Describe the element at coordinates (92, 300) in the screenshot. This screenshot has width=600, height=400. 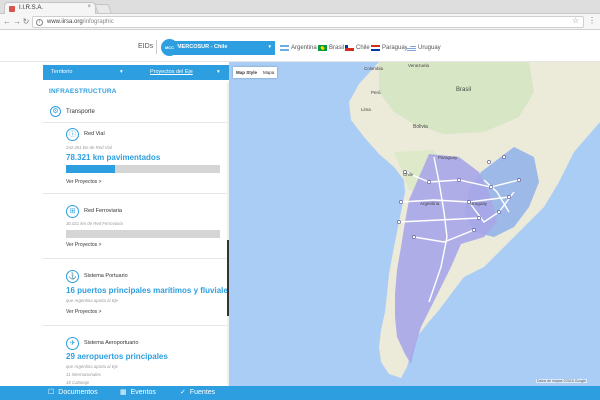
I see `sistema-portuario-note: que Argentina aporta al Eje` at that location.